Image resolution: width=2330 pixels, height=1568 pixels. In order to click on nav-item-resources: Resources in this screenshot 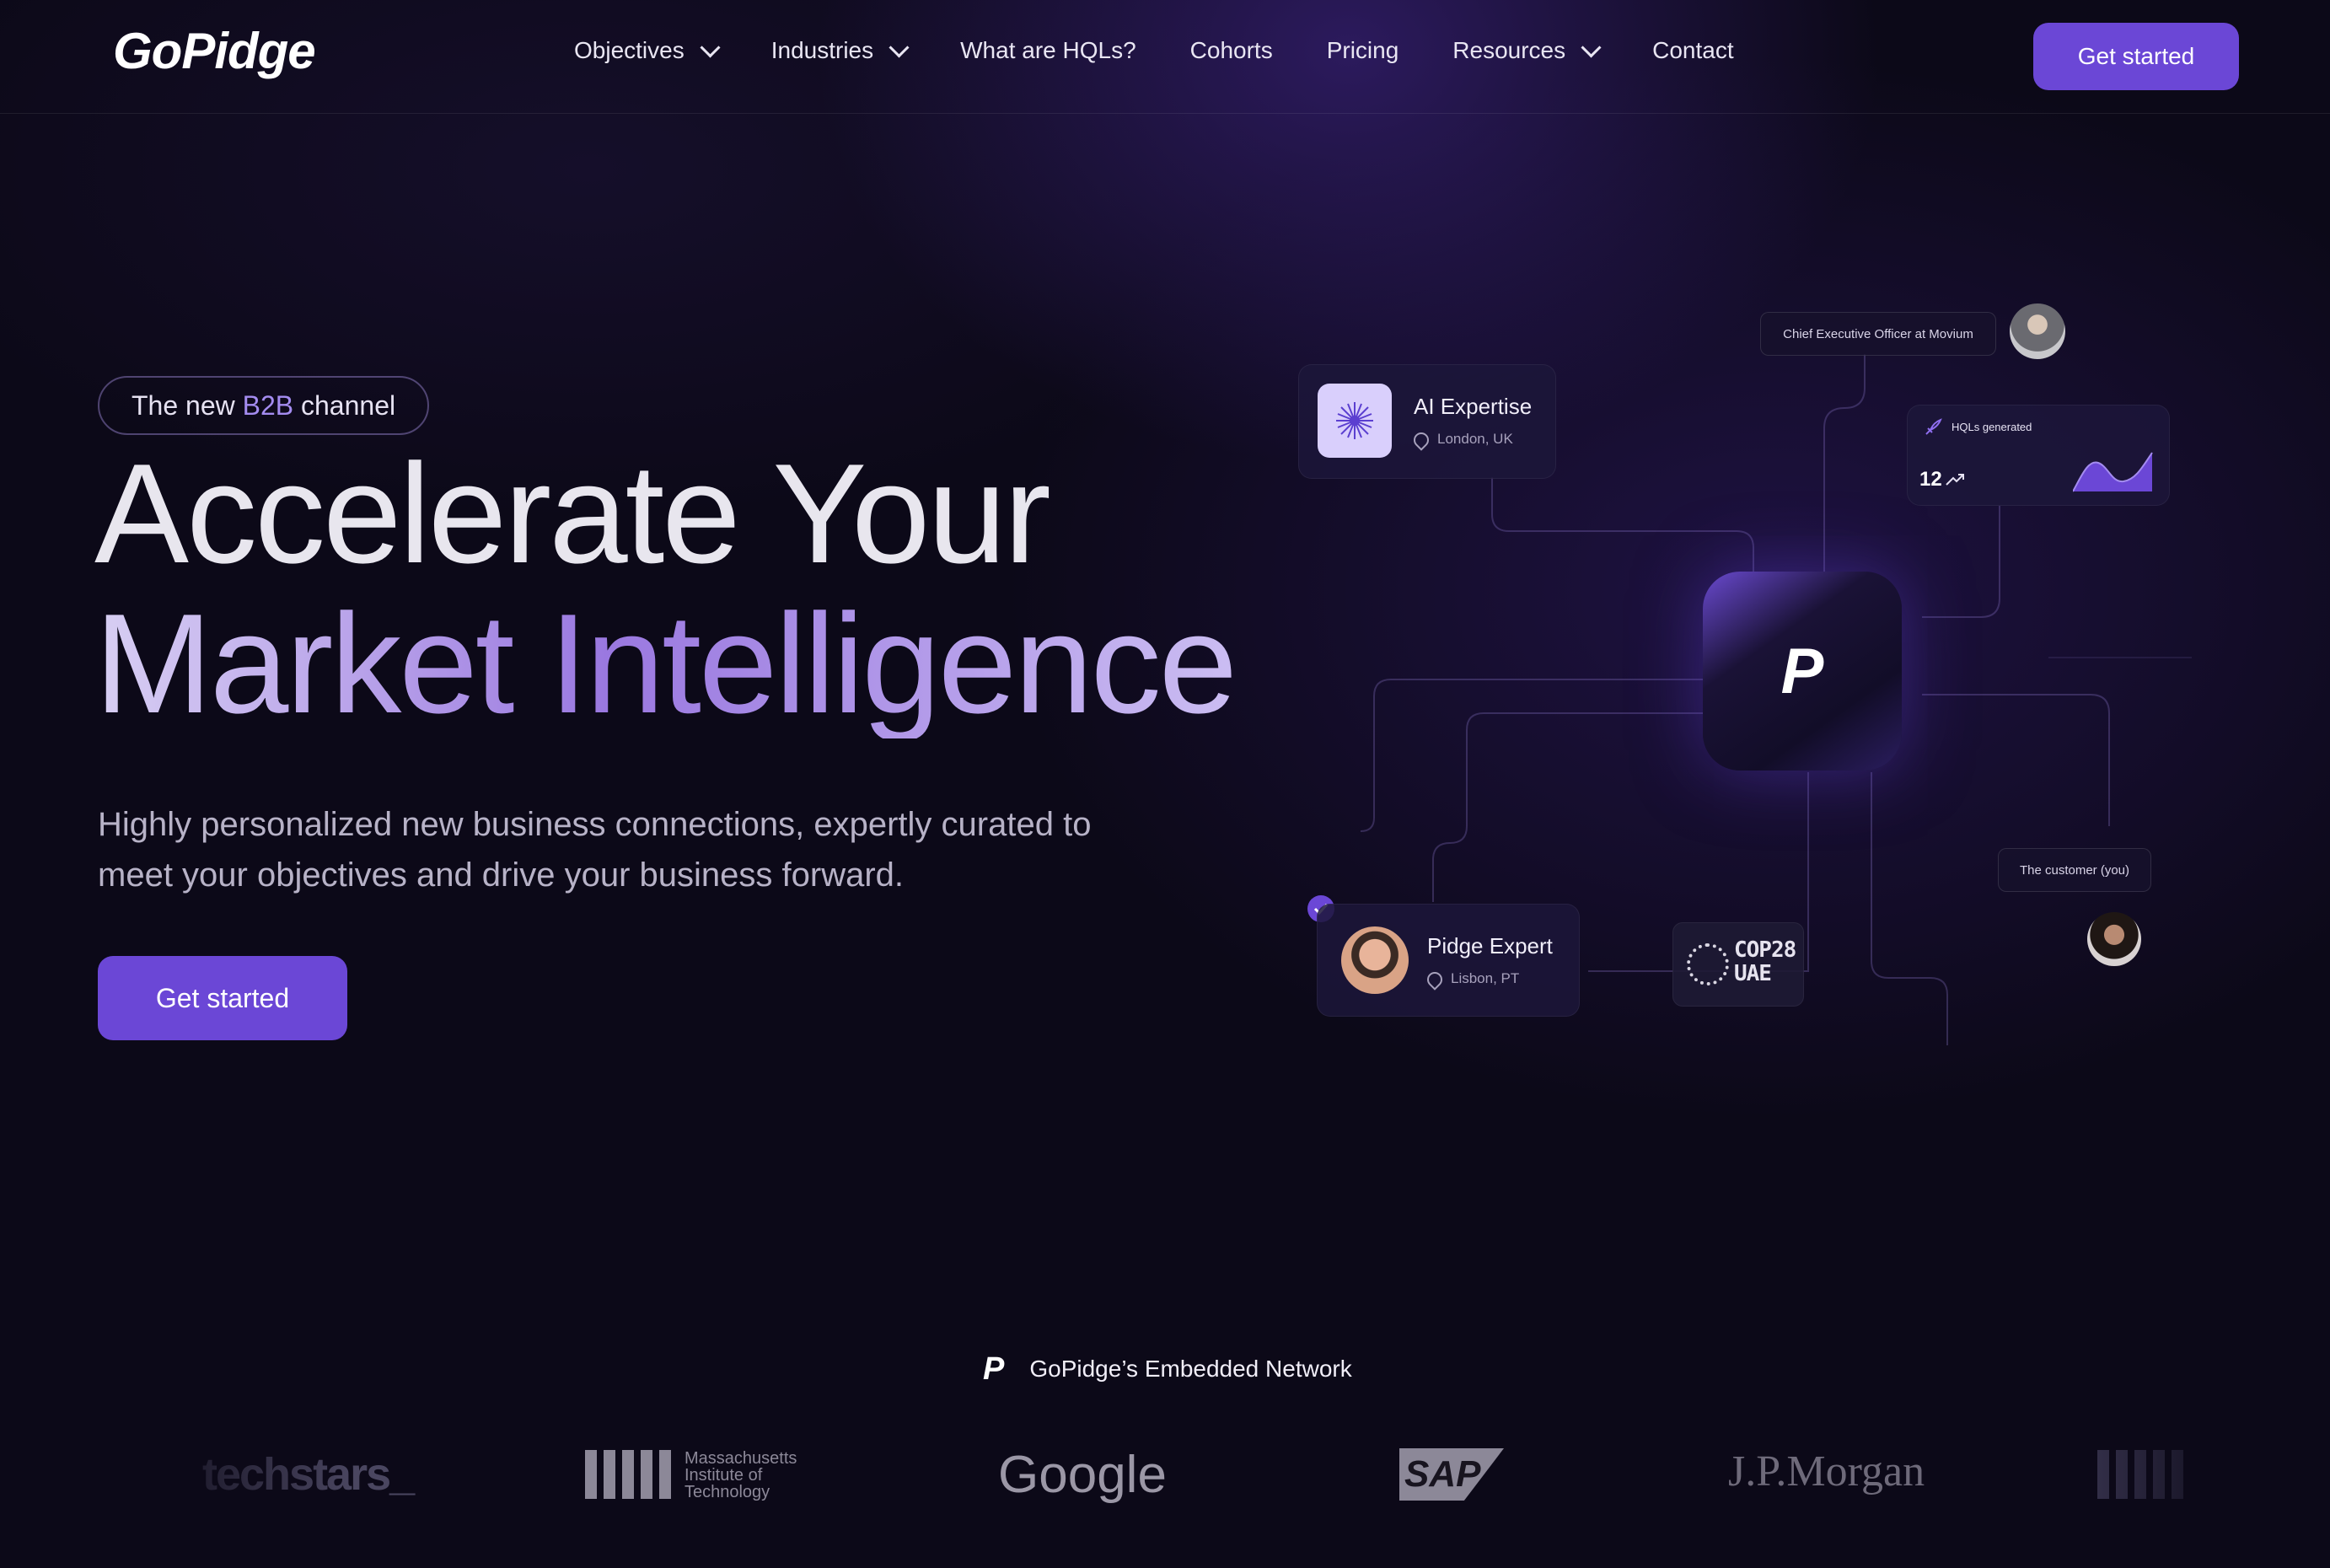, I will do `click(1527, 50)`.